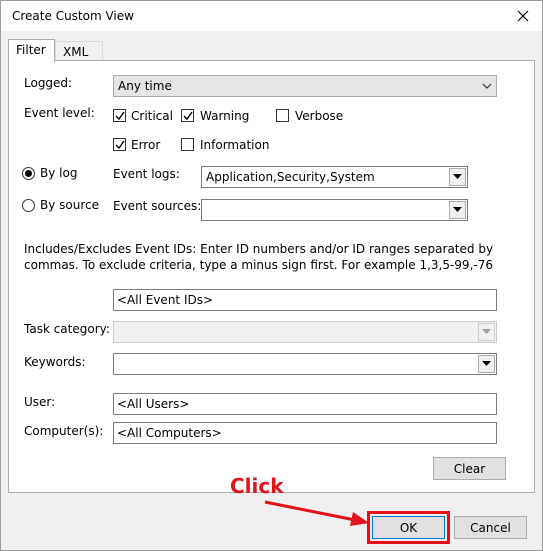 The image size is (543, 551). I want to click on ok-highlight-box, so click(408, 527).